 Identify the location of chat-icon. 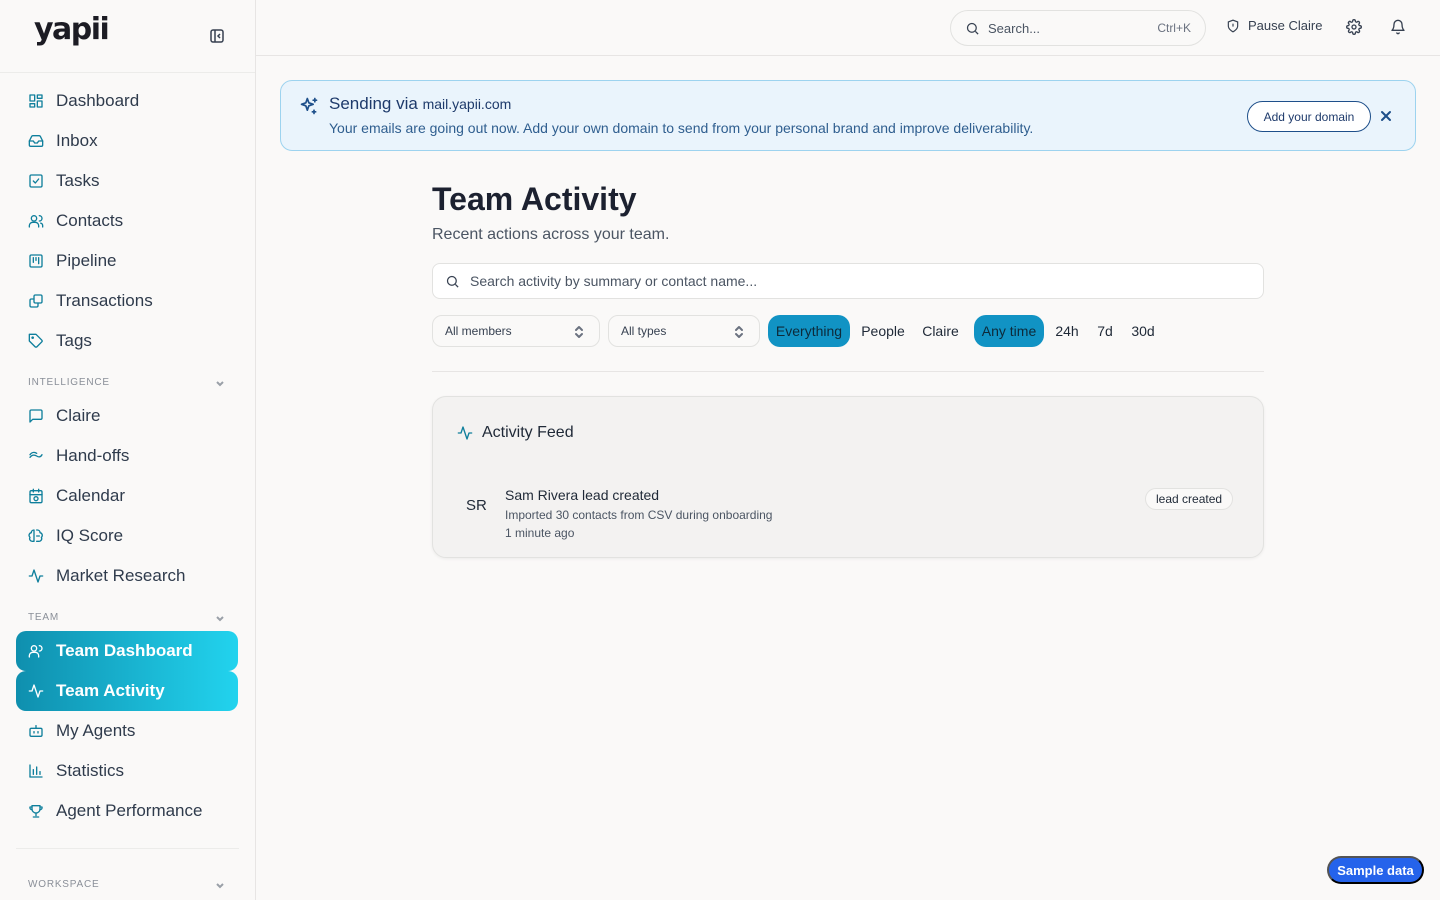
(36, 416).